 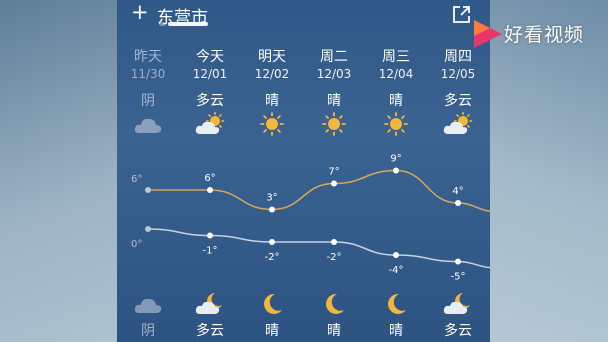 What do you see at coordinates (458, 276) in the screenshot?
I see `low-temp-label: -5°` at bounding box center [458, 276].